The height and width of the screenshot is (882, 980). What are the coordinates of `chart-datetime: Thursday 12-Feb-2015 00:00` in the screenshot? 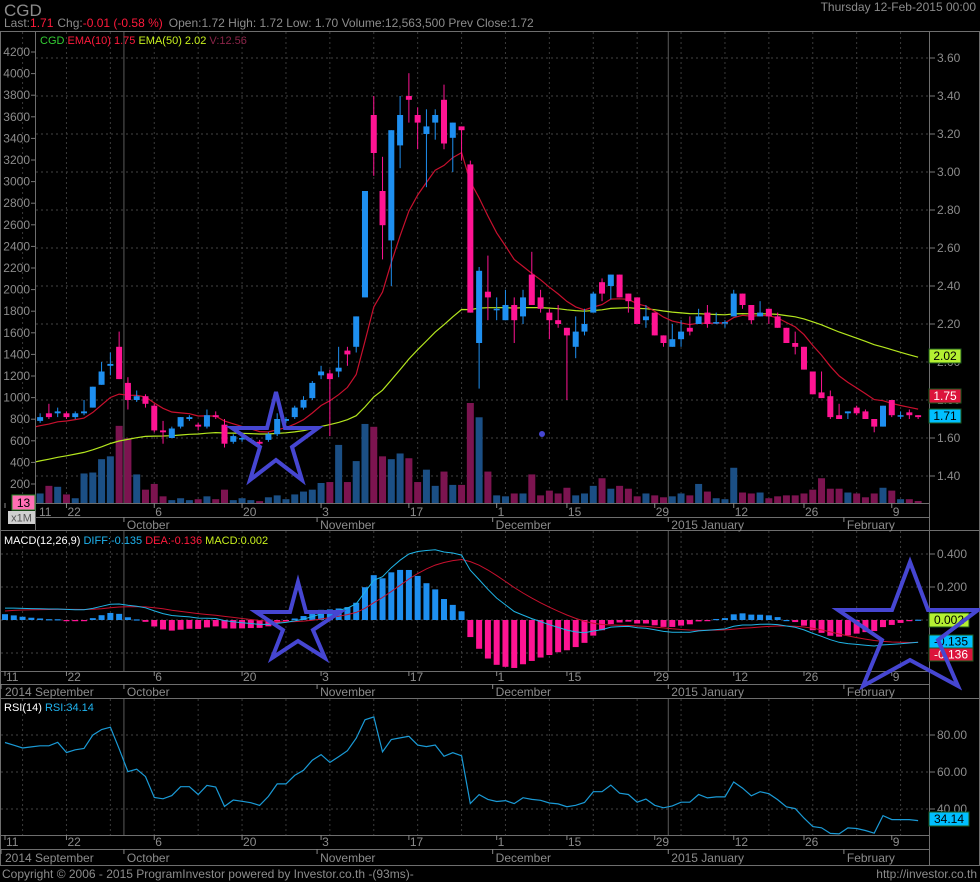 It's located at (899, 7).